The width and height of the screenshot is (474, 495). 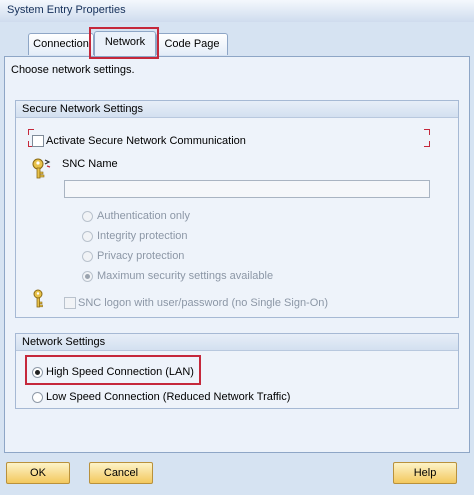 What do you see at coordinates (70, 303) in the screenshot?
I see `snc-logon-checkbox` at bounding box center [70, 303].